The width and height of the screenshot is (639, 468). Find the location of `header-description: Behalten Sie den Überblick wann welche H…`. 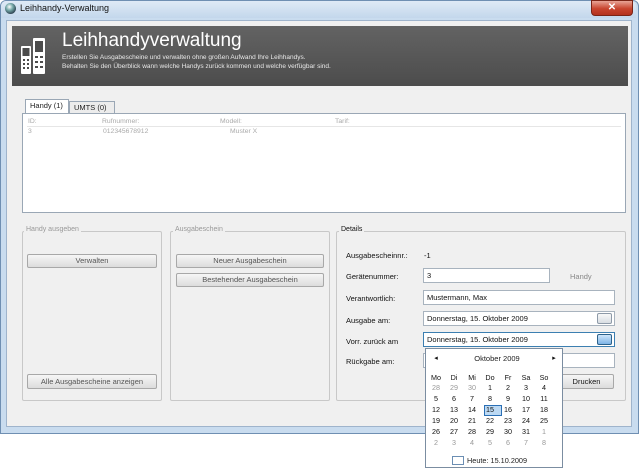

header-description: Behalten Sie den Überblick wann welche H… is located at coordinates (196, 66).